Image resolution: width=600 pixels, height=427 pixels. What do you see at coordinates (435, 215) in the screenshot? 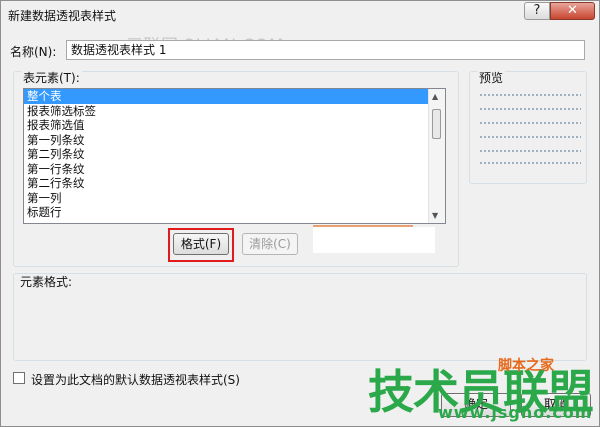
I see `scroll-down-icon: ▼` at bounding box center [435, 215].